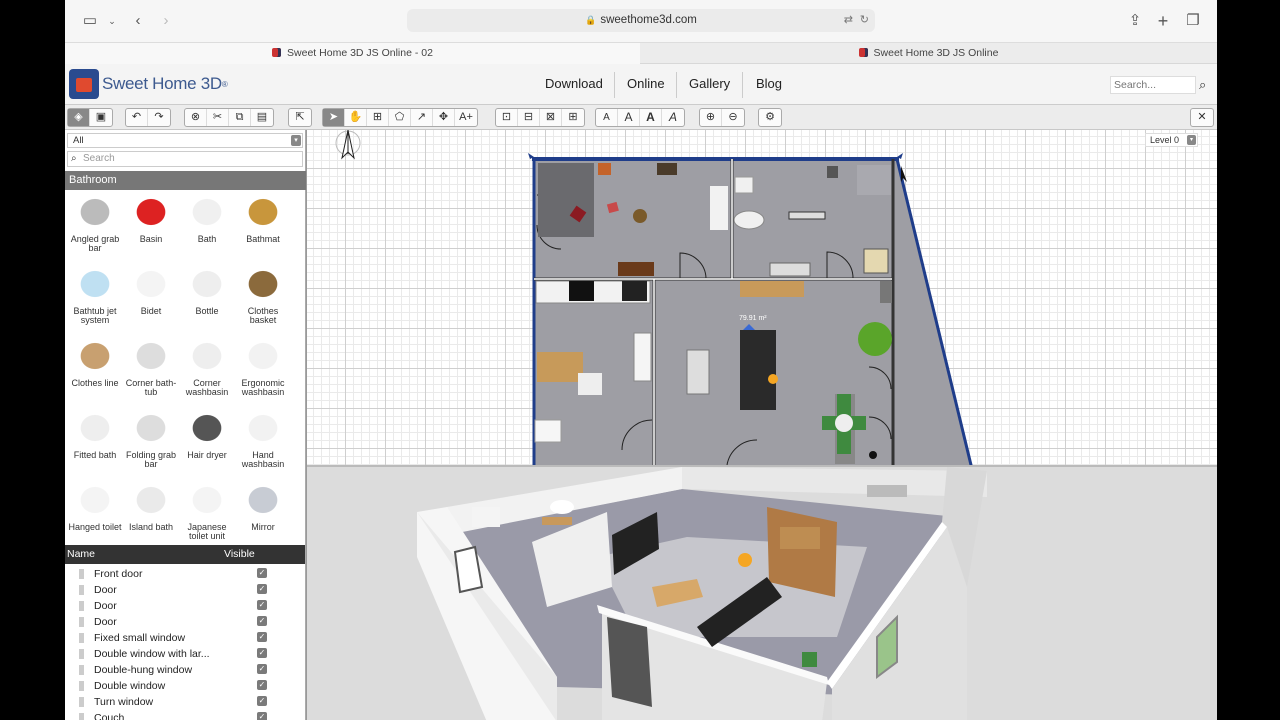 The height and width of the screenshot is (720, 1280). What do you see at coordinates (185, 670) in the screenshot?
I see `furniture-row: Double-hung window ✓` at bounding box center [185, 670].